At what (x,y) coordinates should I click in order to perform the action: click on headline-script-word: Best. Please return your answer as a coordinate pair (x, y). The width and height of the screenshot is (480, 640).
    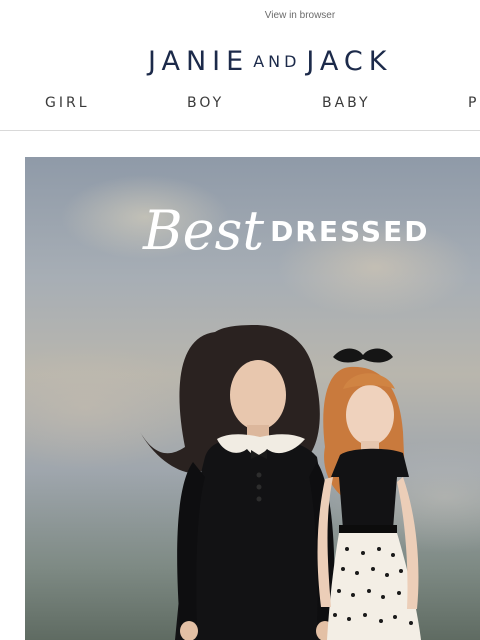
    Looking at the image, I should click on (204, 230).